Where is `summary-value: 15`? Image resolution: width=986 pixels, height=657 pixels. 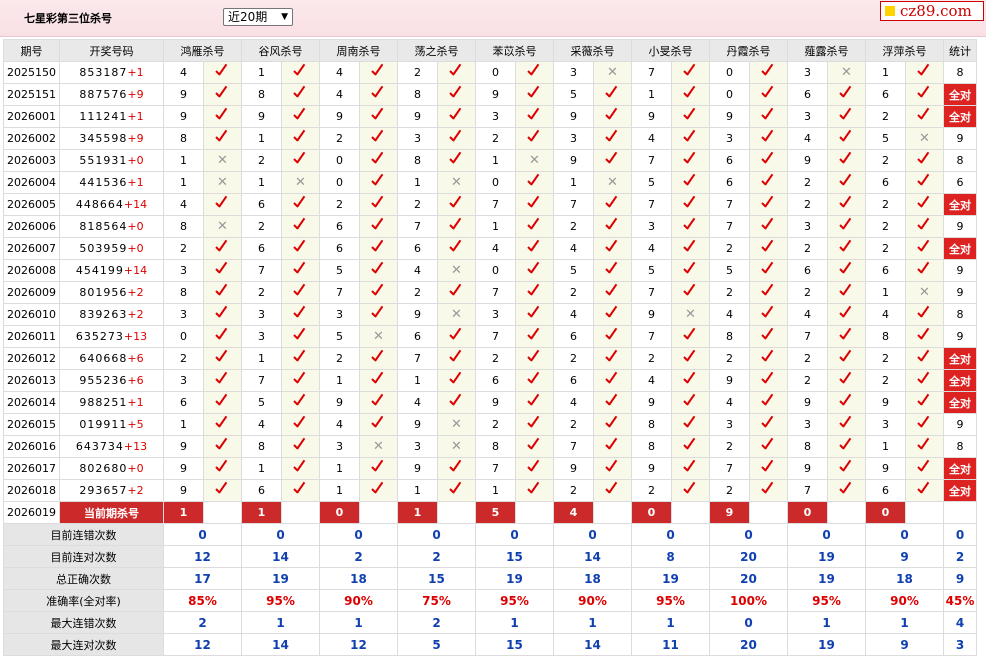
summary-value: 15 is located at coordinates (514, 556).